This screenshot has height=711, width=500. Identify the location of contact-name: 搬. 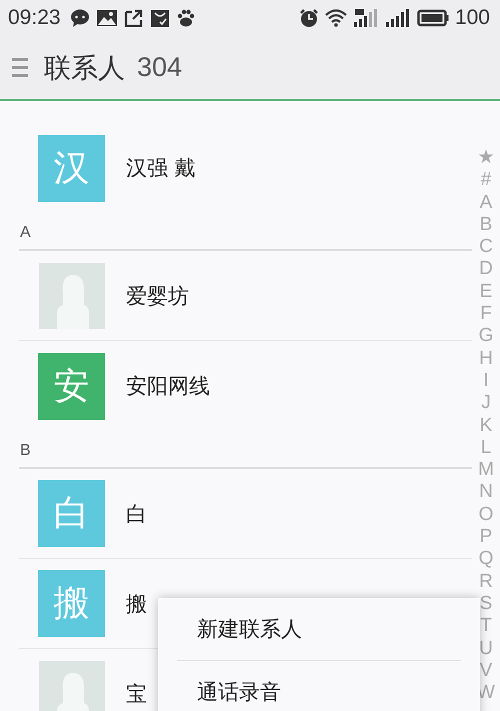
(136, 604).